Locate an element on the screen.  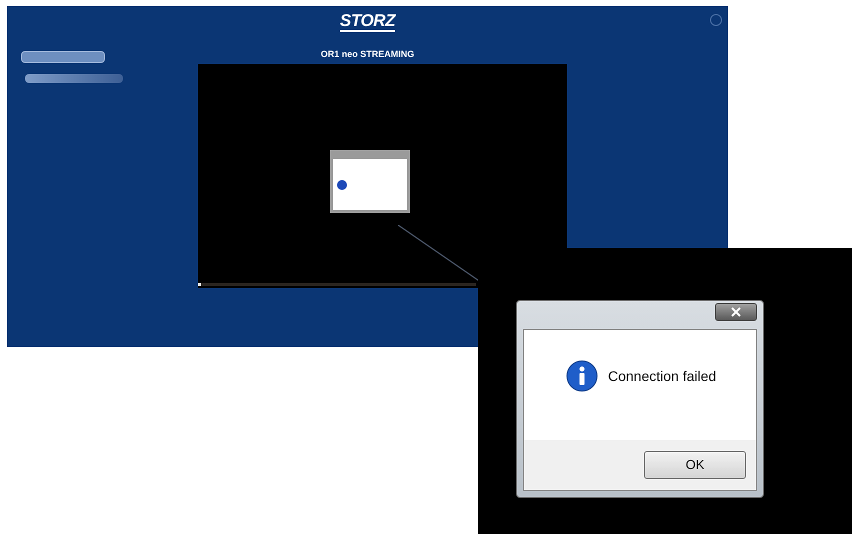
close-button is located at coordinates (736, 312).